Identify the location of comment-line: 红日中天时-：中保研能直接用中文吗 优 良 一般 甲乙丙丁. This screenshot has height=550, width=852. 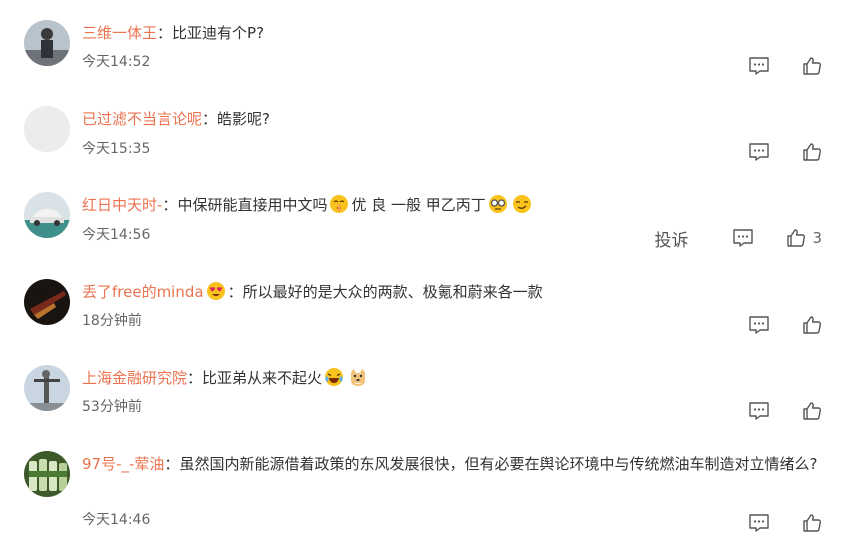
(452, 205).